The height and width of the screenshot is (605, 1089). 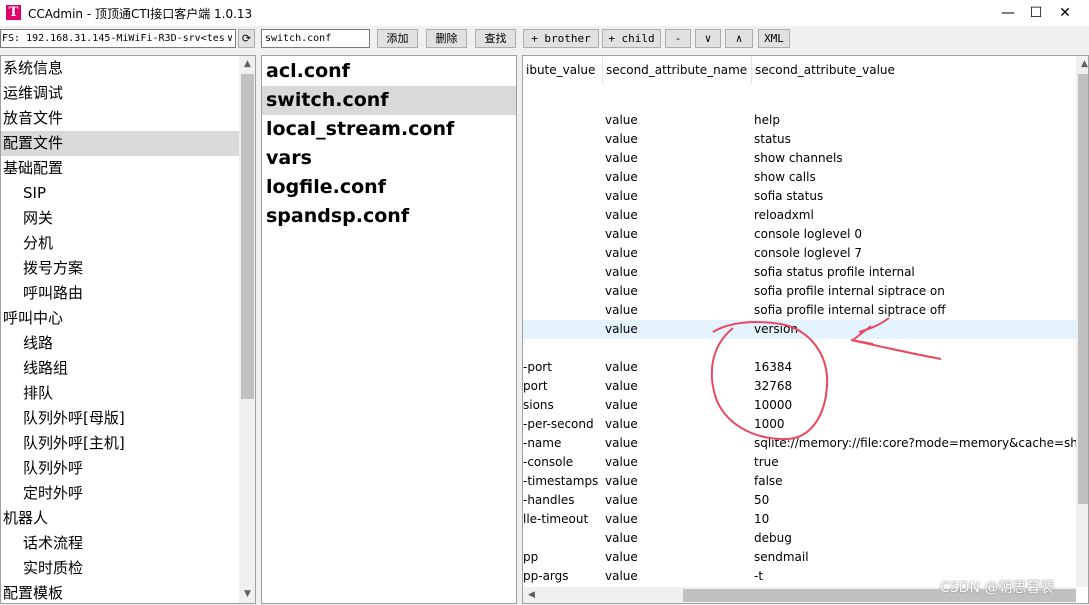 I want to click on tree-item: SIP, so click(x=120, y=193).